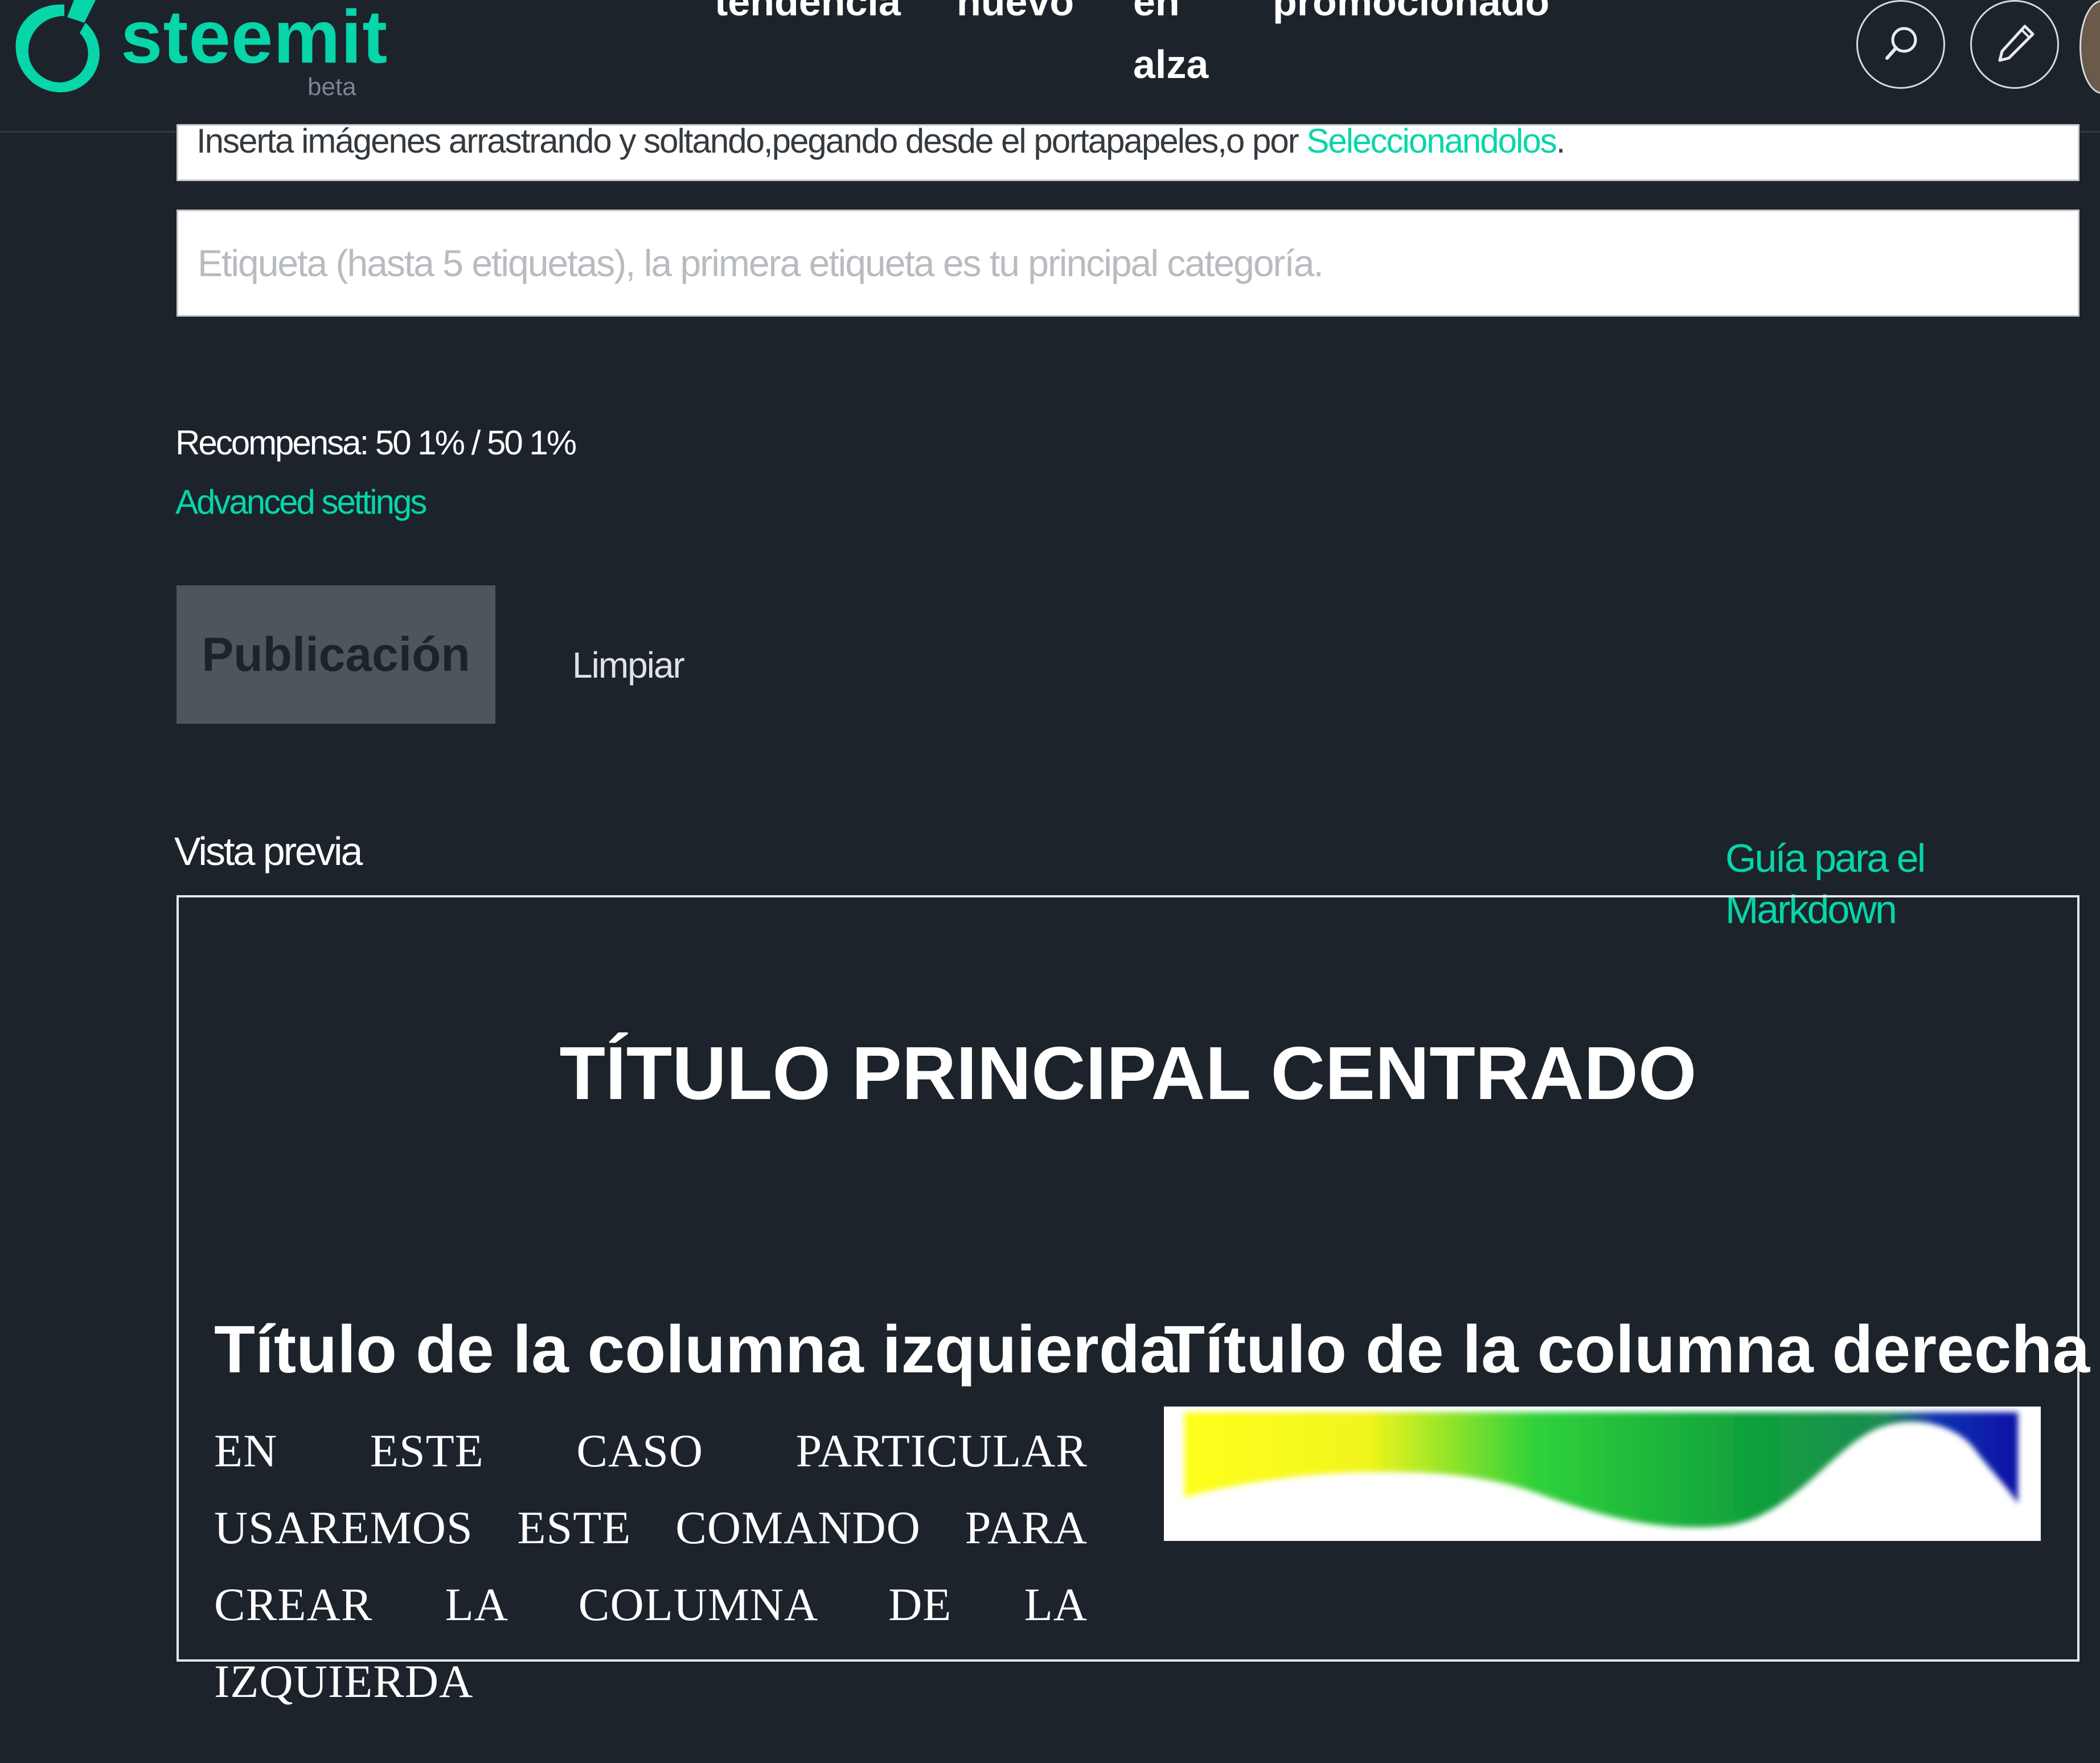 Image resolution: width=2100 pixels, height=1763 pixels. What do you see at coordinates (336, 654) in the screenshot?
I see `publish-button: Publicación` at bounding box center [336, 654].